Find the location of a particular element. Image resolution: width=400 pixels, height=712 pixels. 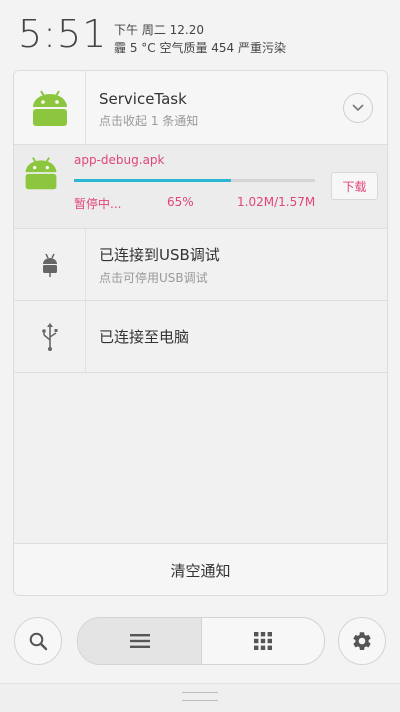

grid-icon is located at coordinates (263, 641).